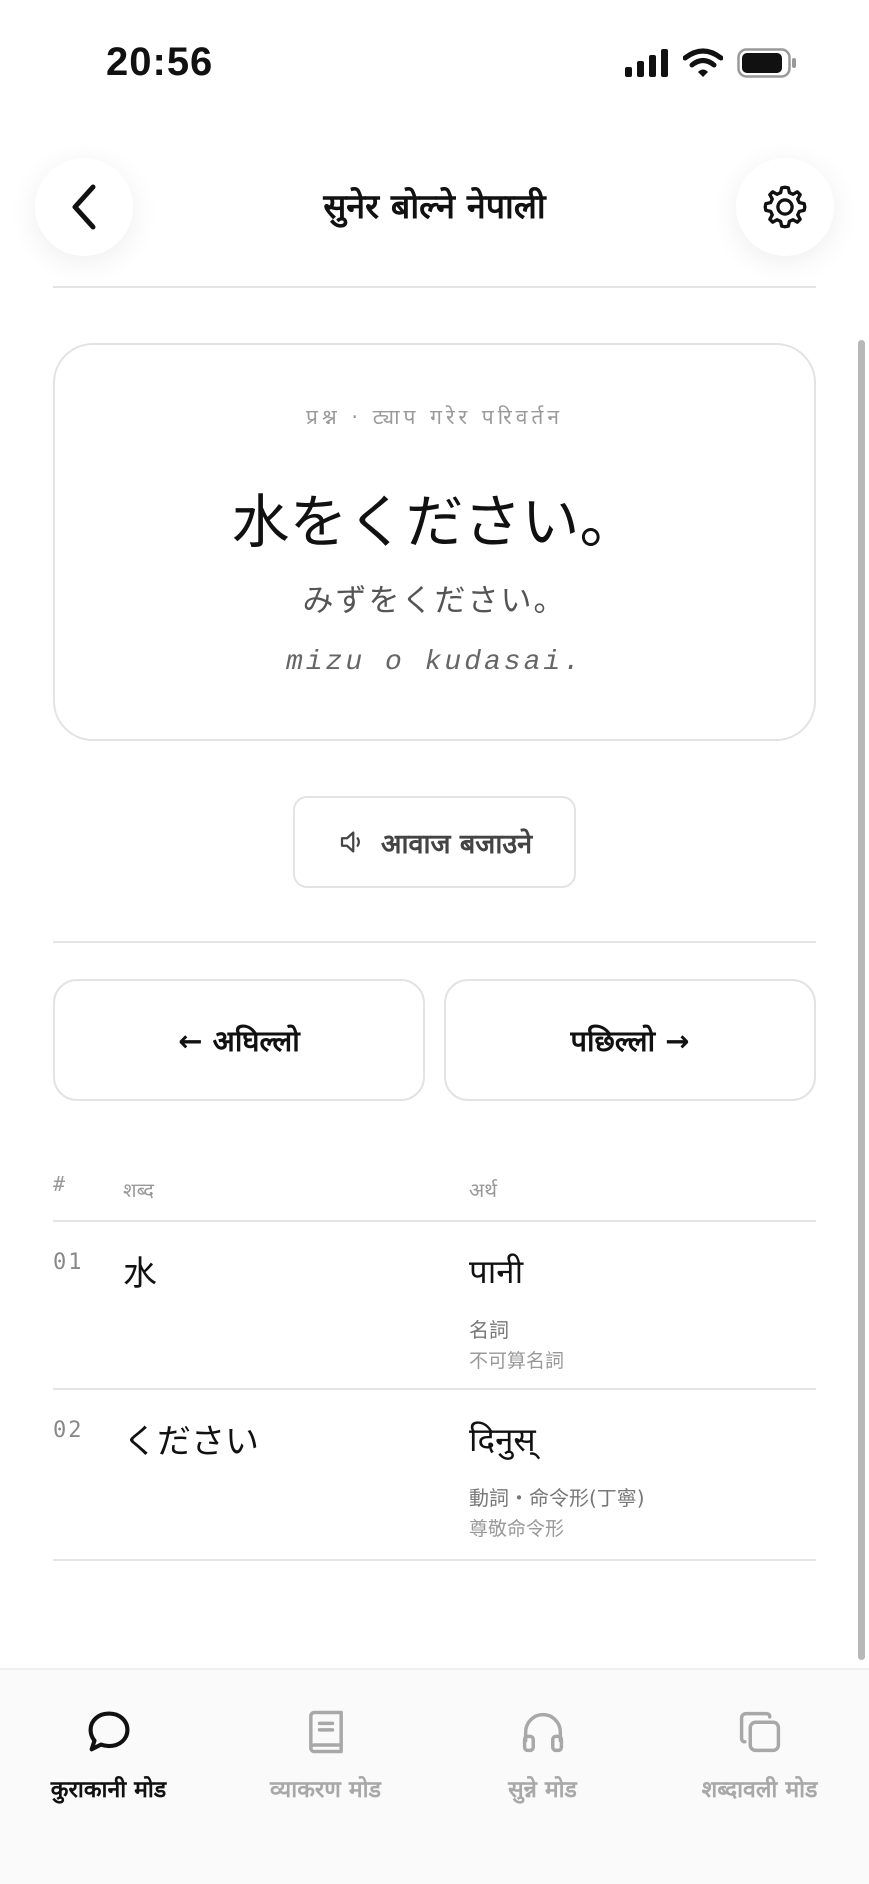  Describe the element at coordinates (325, 1732) in the screenshot. I see `book-icon` at that location.